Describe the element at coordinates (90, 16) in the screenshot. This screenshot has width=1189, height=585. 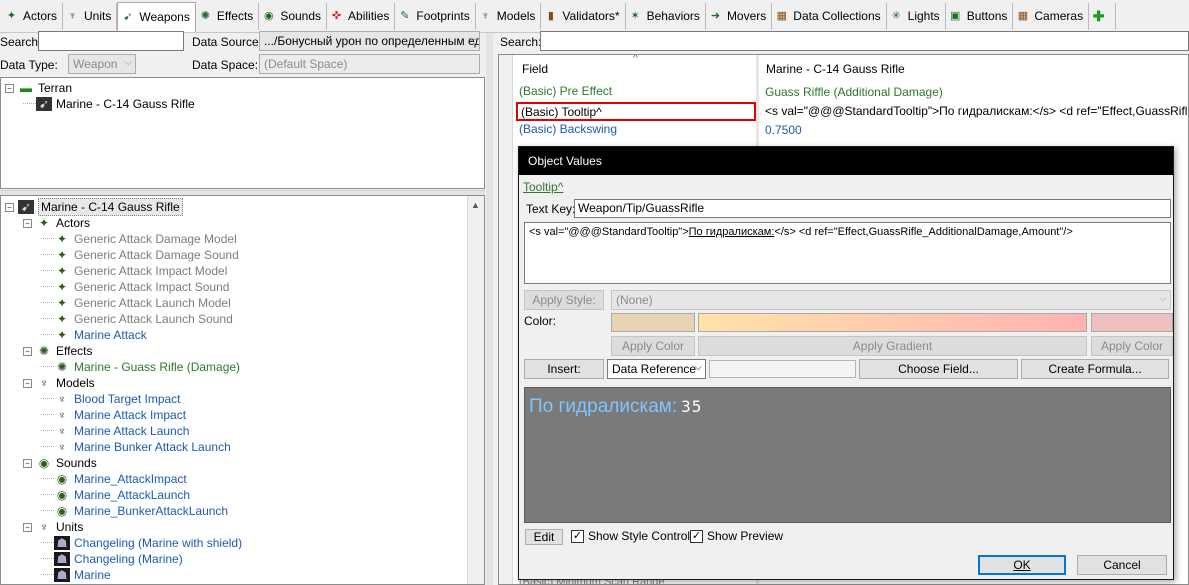
I see `tab-units: ♆ Units` at that location.